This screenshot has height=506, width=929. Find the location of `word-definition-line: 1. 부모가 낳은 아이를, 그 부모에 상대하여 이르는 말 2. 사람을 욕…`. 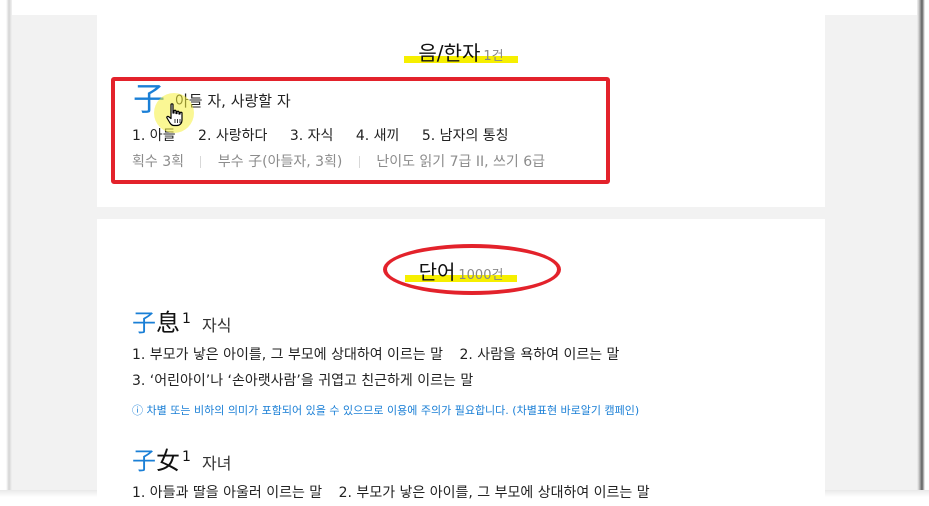

word-definition-line: 1. 부모가 낳은 아이를, 그 부모에 상대하여 이르는 말 2. 사람을 욕… is located at coordinates (385, 354).